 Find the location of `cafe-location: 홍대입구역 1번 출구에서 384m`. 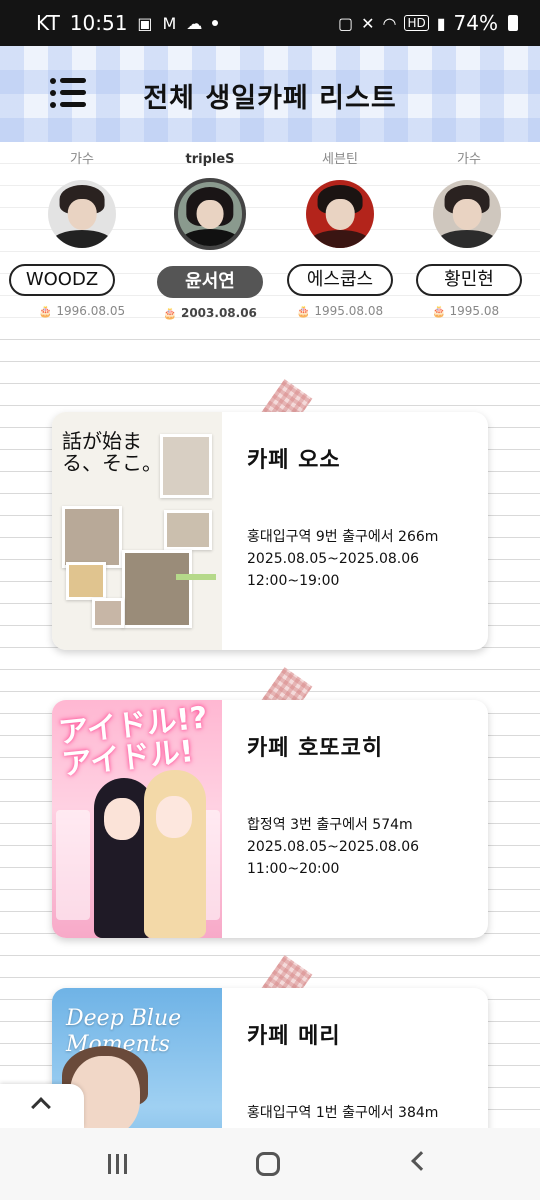

cafe-location: 홍대입구역 1번 출구에서 384m is located at coordinates (343, 1113).